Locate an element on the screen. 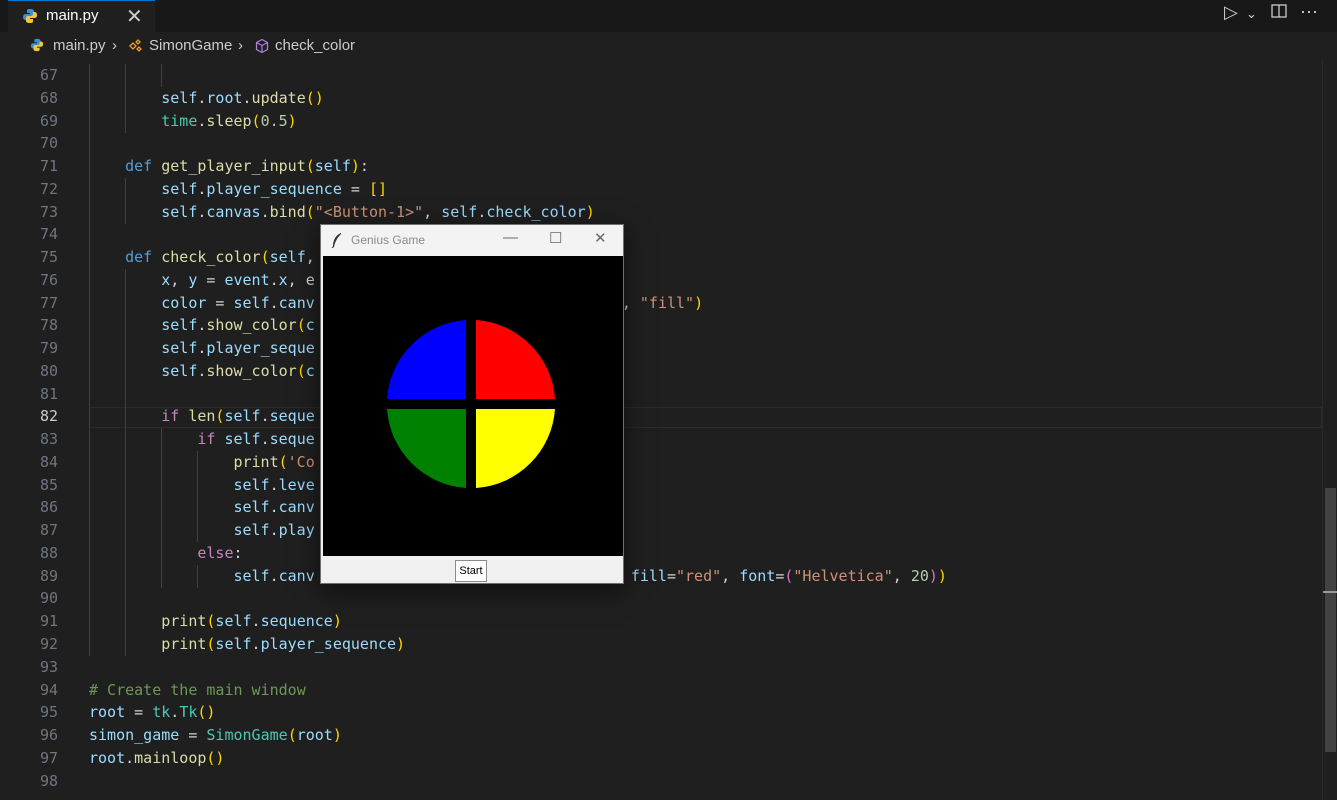 The image size is (1337, 800). minimize-icon: — is located at coordinates (510, 237).